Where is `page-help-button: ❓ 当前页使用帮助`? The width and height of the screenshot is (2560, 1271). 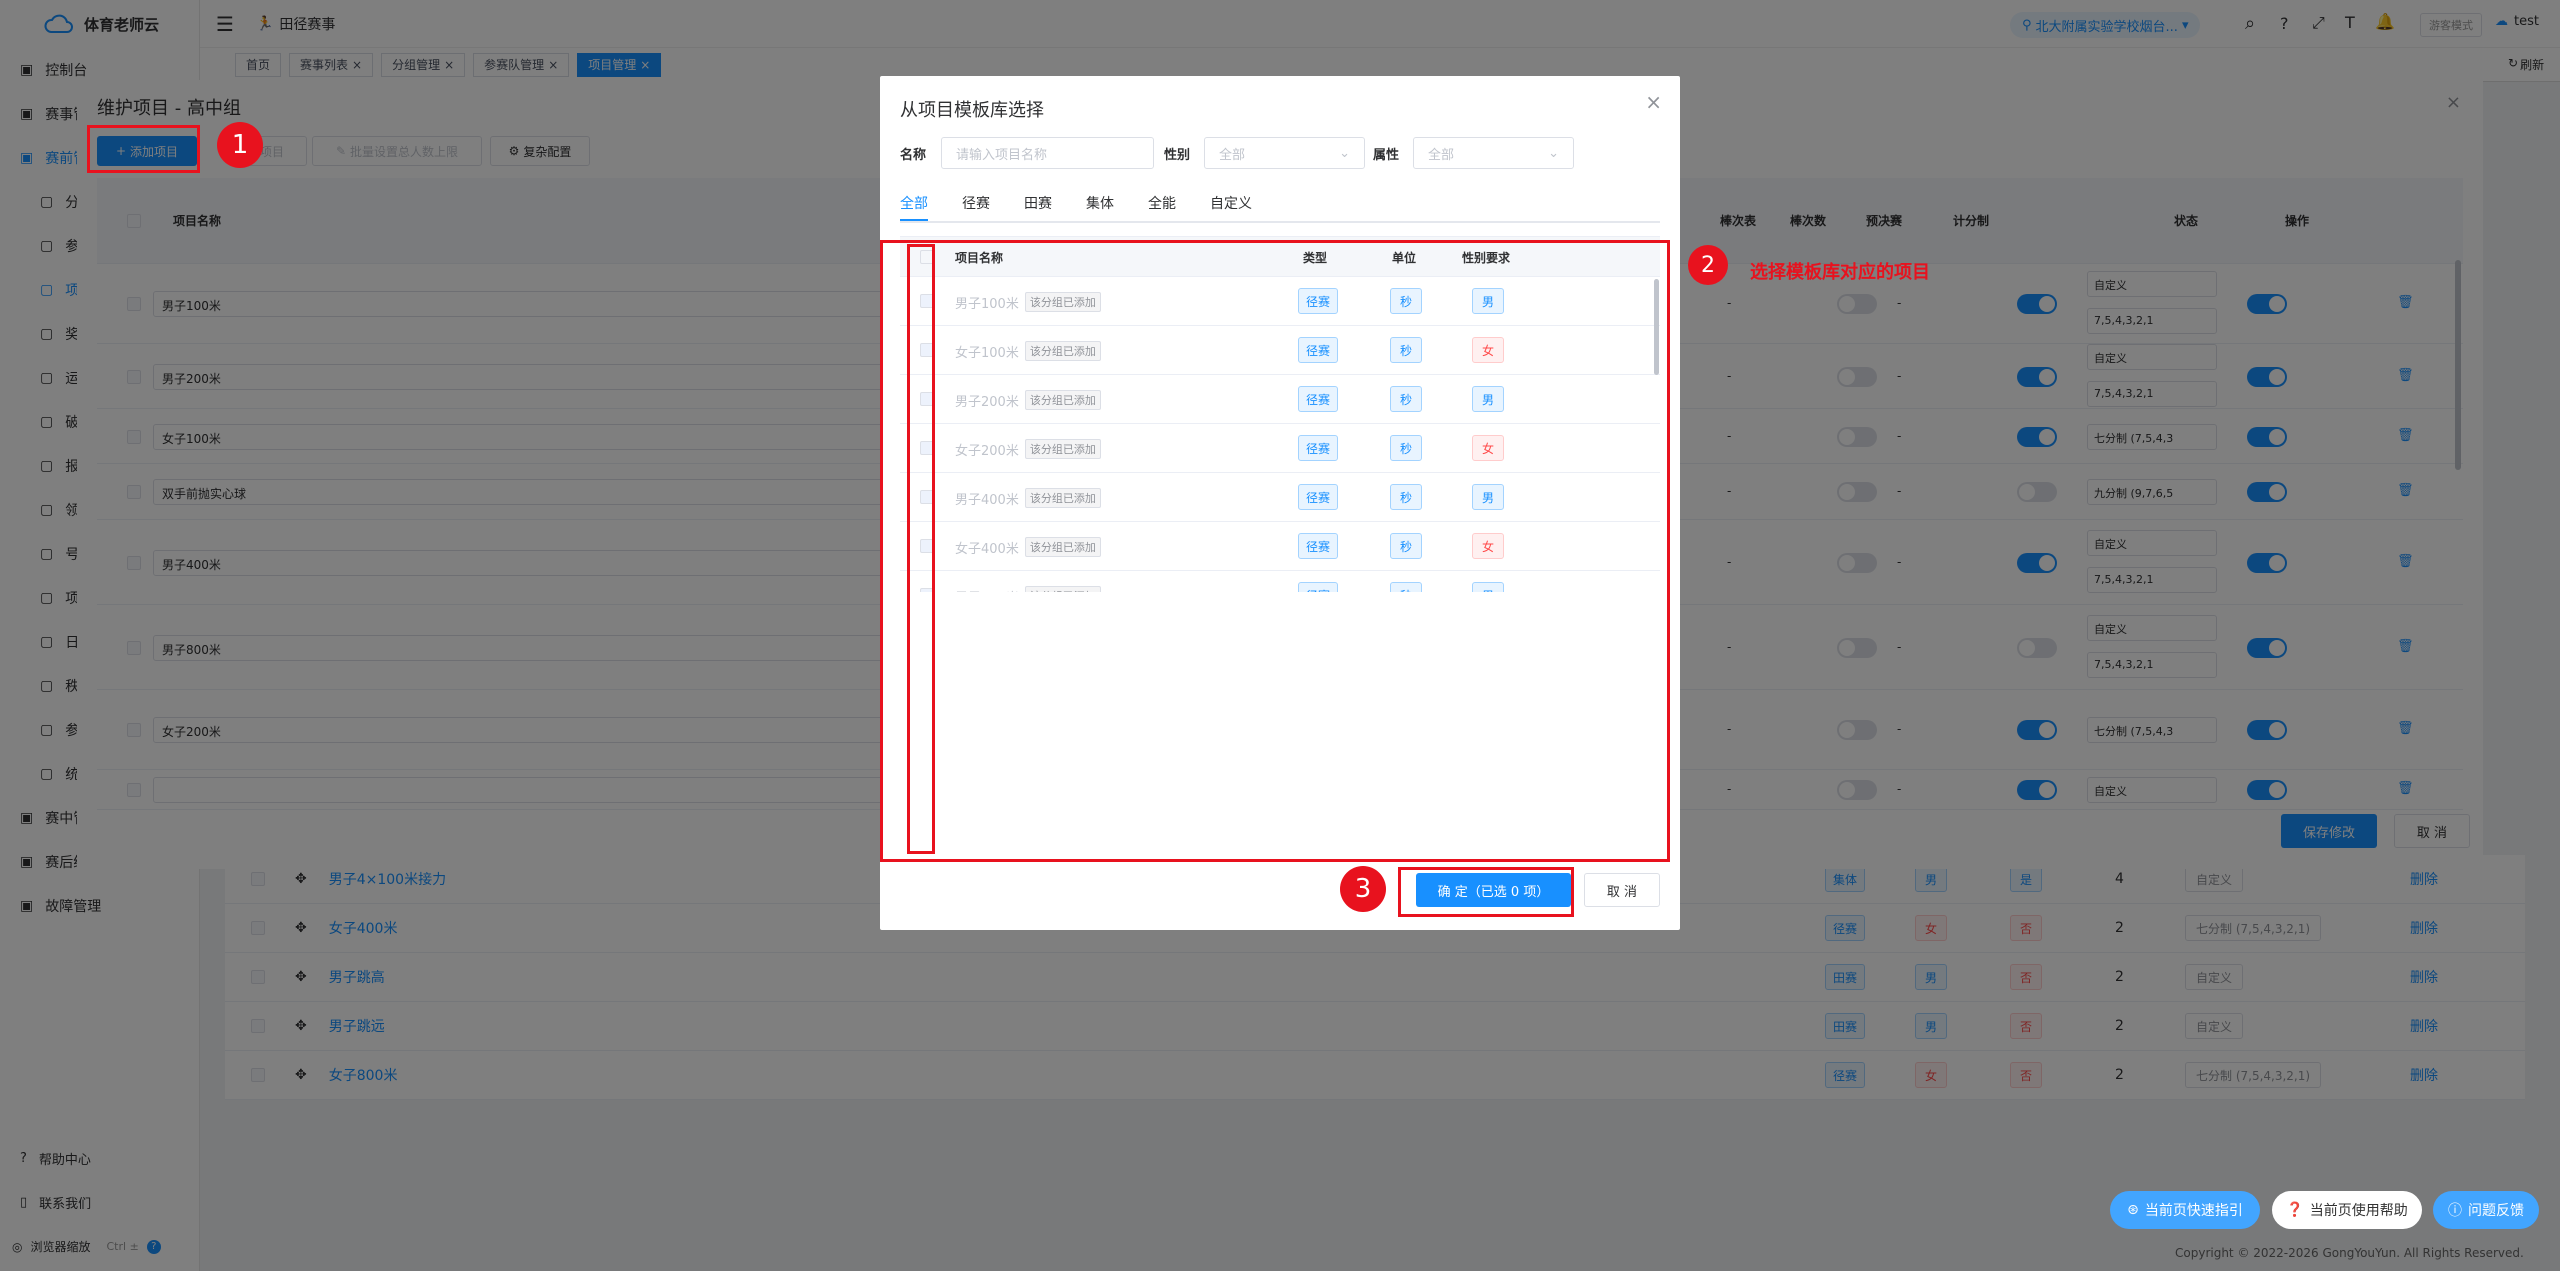 page-help-button: ❓ 当前页使用帮助 is located at coordinates (2347, 1210).